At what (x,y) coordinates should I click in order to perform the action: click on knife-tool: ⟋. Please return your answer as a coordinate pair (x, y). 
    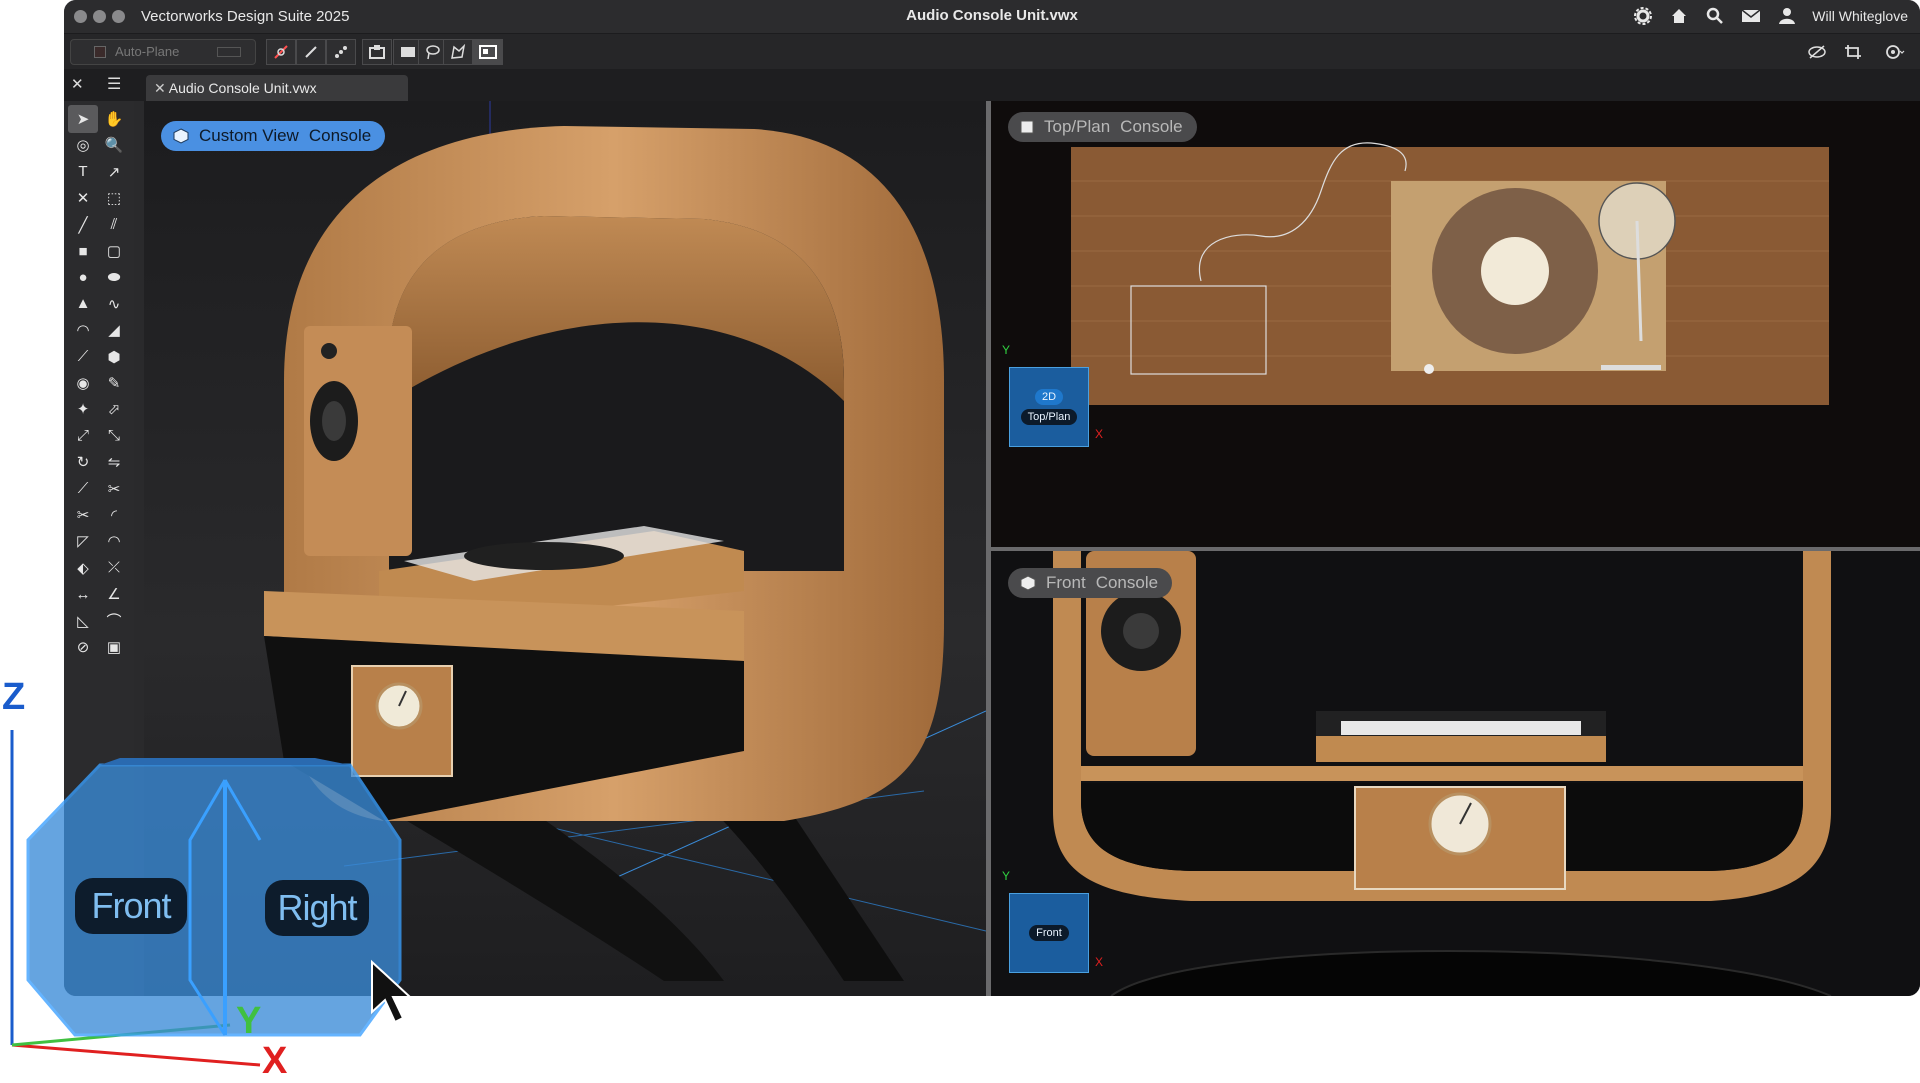
    Looking at the image, I should click on (83, 489).